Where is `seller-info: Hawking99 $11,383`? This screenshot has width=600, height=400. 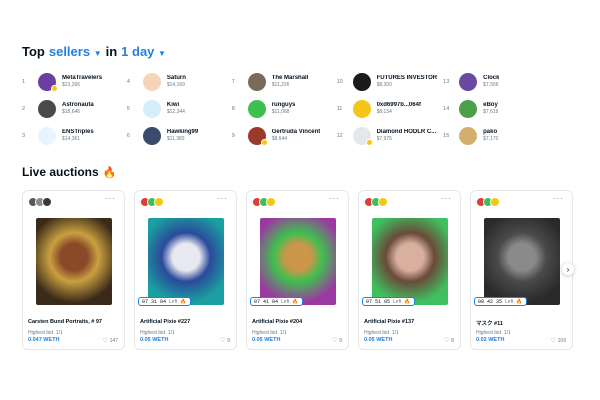 seller-info: Hawking99 $11,383 is located at coordinates (182, 136).